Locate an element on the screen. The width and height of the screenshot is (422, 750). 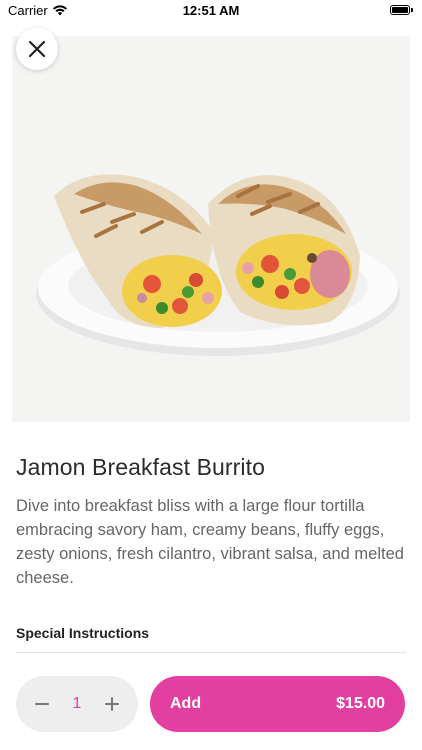
add-button-label: Add is located at coordinates (186, 703).